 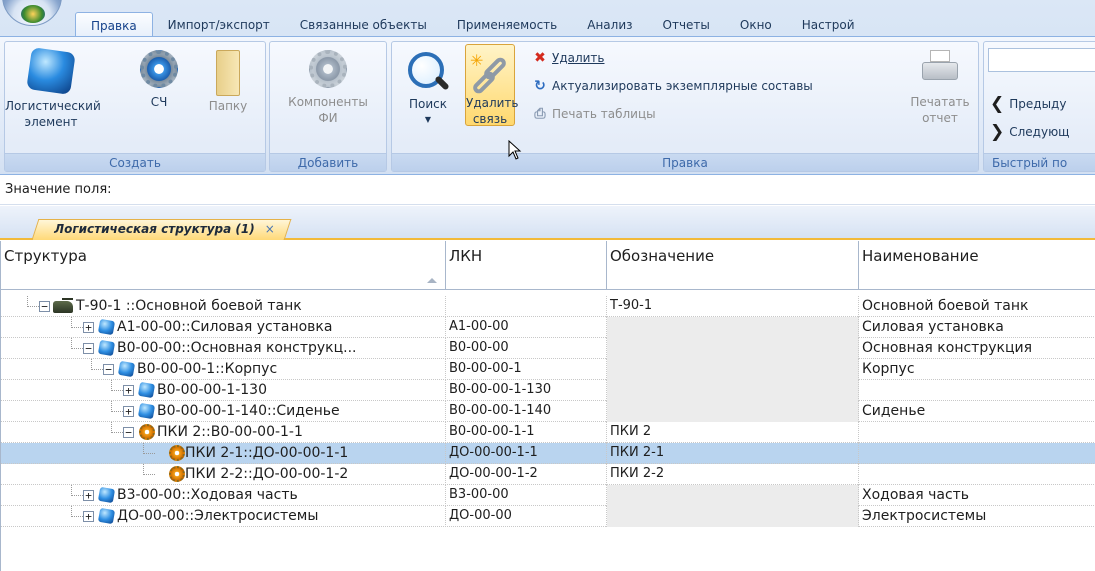 I want to click on tab-window: Окно, so click(x=756, y=24).